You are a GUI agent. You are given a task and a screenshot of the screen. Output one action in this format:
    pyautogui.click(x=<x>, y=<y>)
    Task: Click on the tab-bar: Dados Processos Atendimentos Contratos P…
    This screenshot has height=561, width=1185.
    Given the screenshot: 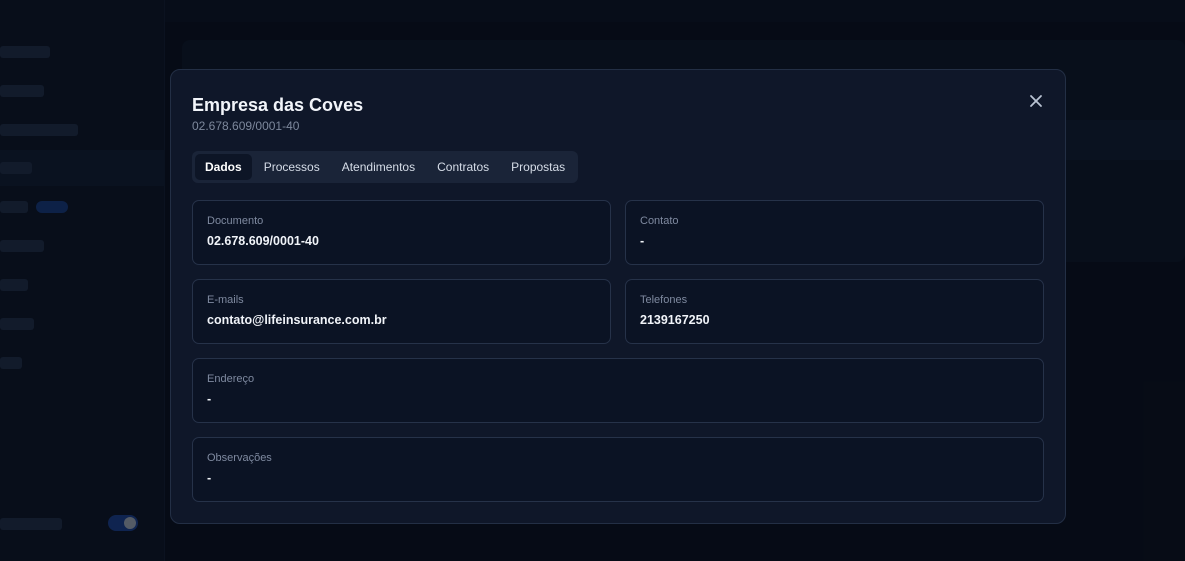 What is the action you would take?
    pyautogui.click(x=385, y=167)
    